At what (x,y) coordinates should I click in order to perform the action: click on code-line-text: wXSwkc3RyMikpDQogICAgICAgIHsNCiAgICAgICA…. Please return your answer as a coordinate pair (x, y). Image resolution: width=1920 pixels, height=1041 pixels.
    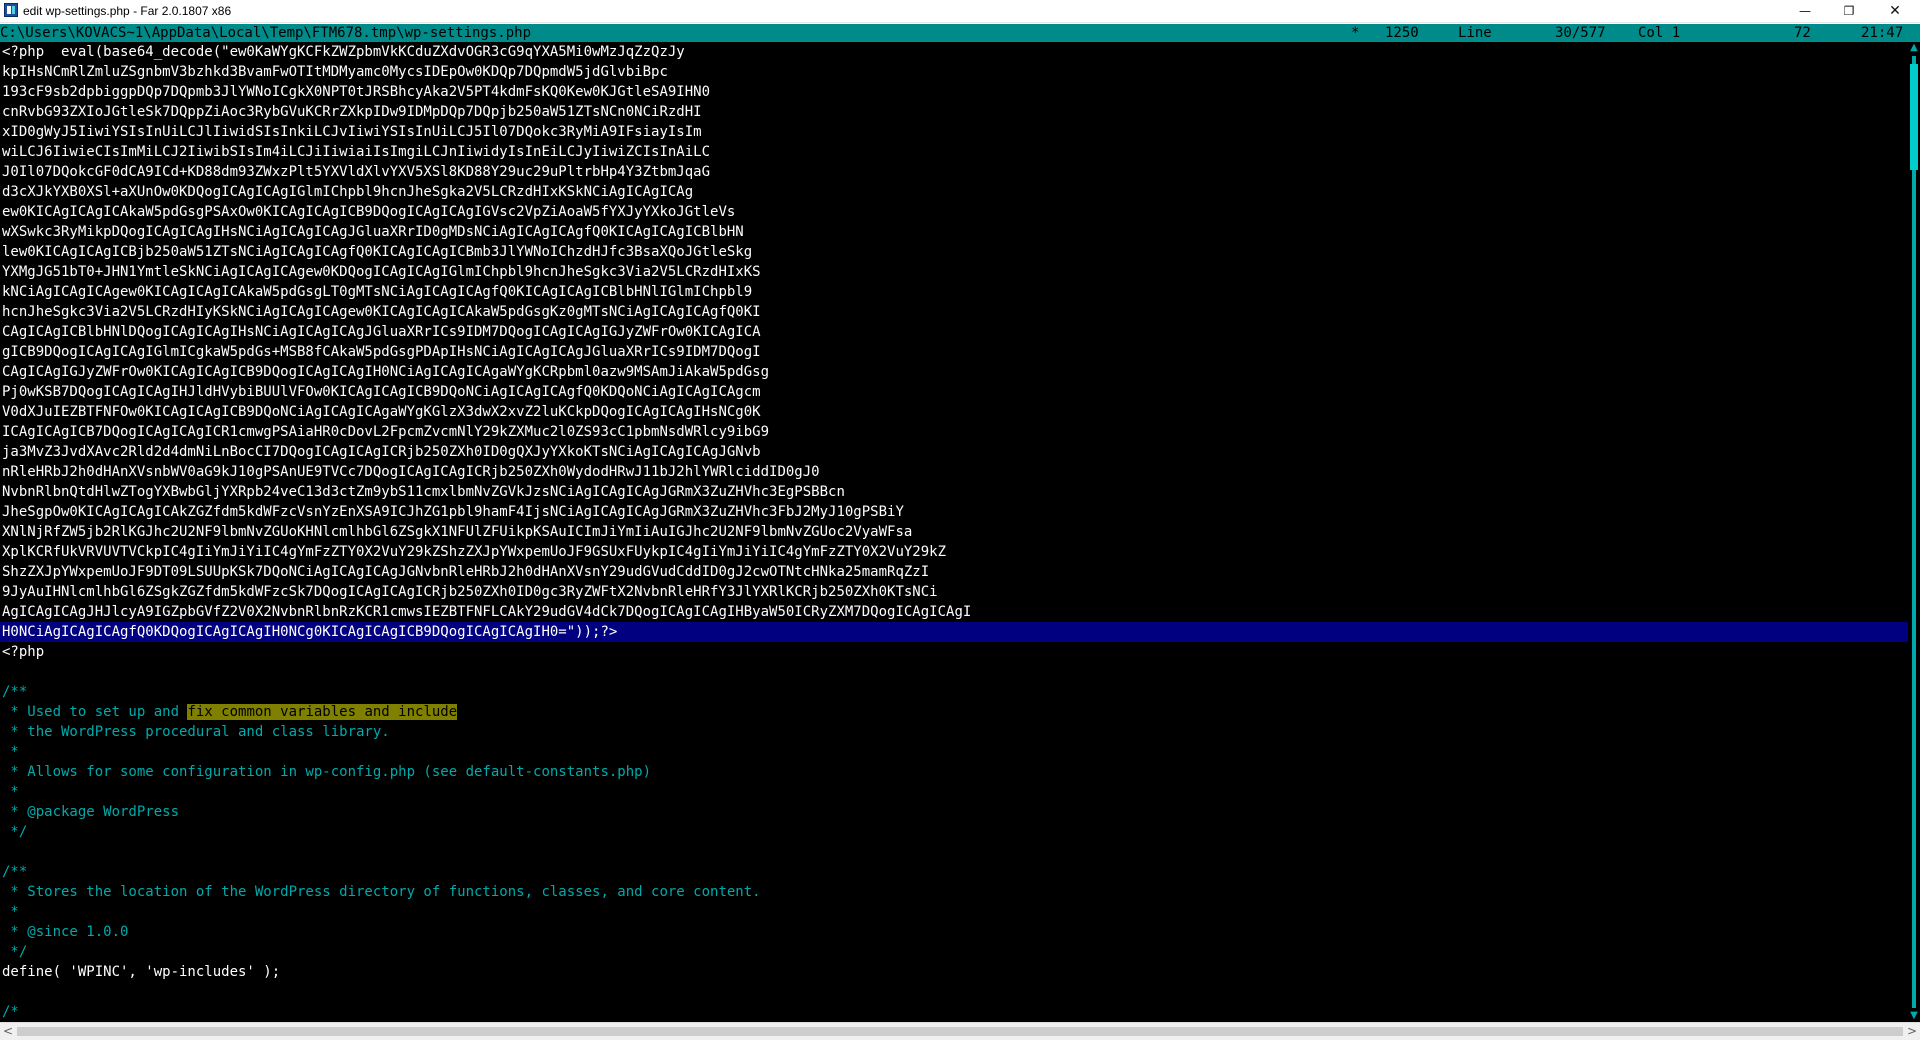
    Looking at the image, I should click on (373, 232).